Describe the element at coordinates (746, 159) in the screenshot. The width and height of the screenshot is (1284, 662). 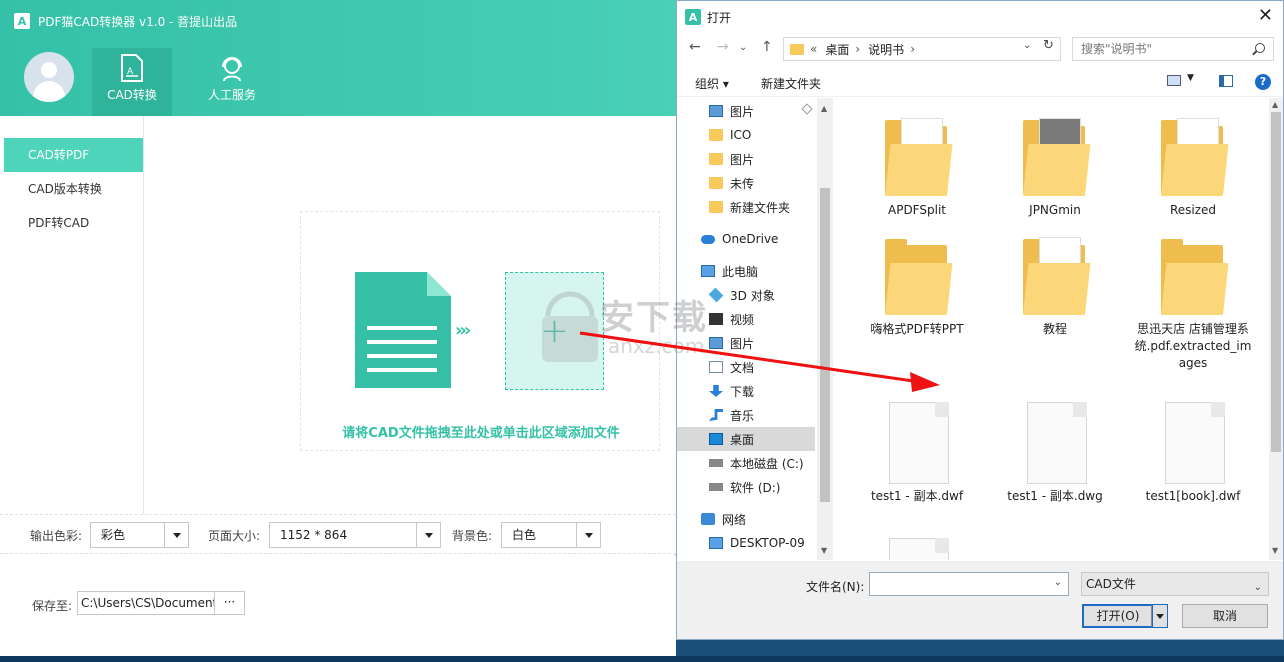
I see `nav-item-pictures-folder: 图片` at that location.